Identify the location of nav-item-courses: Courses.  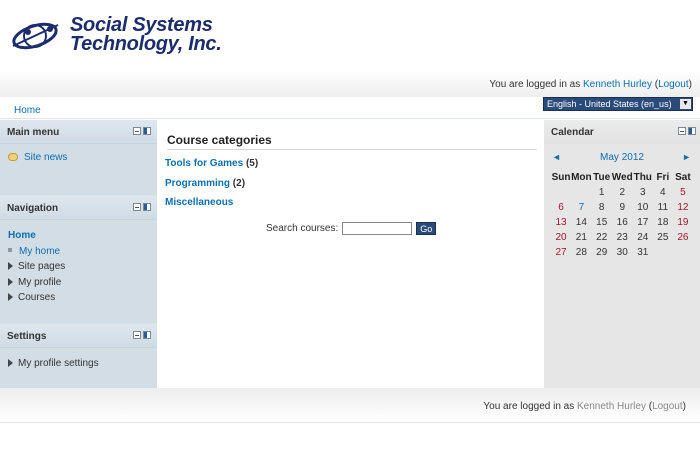
(31, 297).